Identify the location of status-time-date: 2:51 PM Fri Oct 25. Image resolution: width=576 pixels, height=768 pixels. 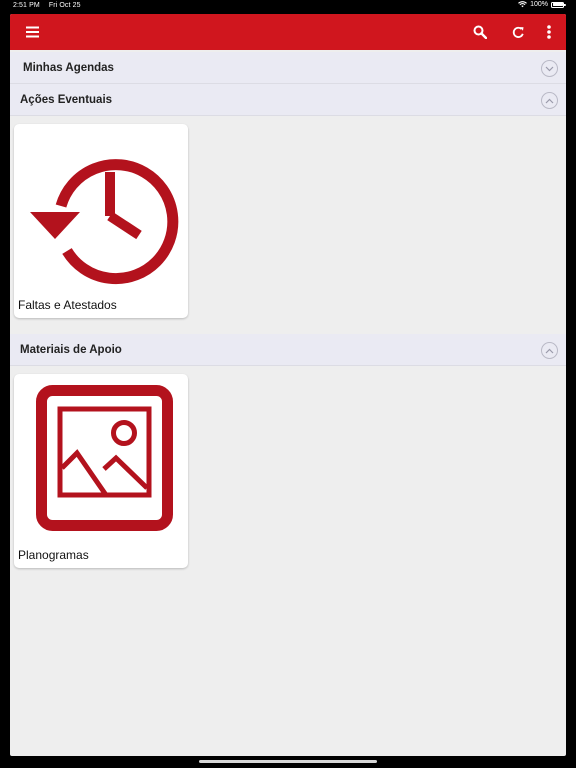
(47, 5).